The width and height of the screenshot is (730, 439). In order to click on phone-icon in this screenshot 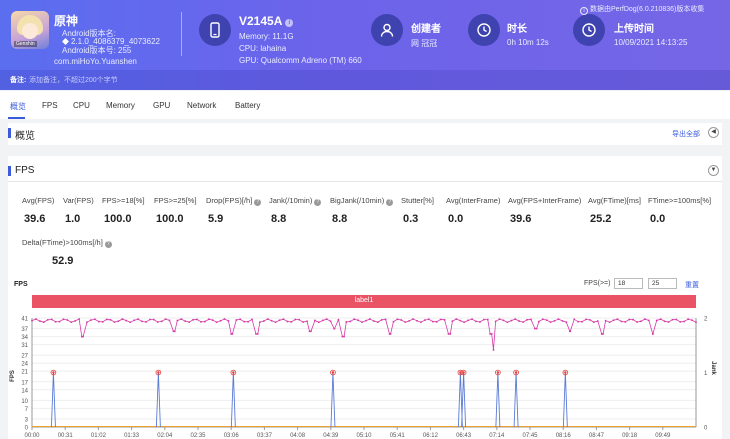, I will do `click(215, 30)`.